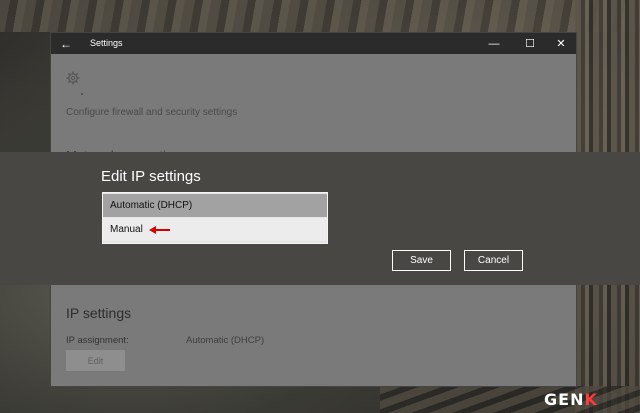 This screenshot has height=413, width=640. I want to click on option-label: Automatic (DHCP), so click(151, 205).